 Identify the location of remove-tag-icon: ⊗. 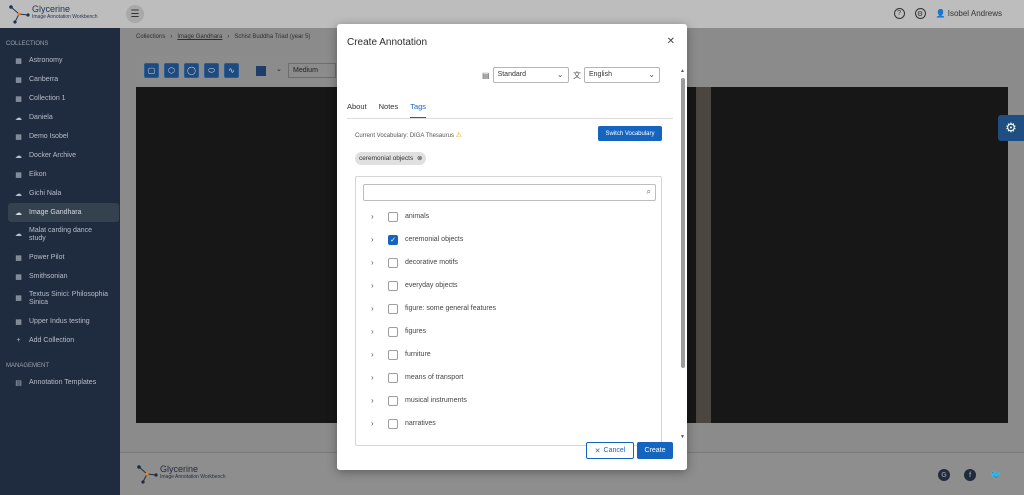
(419, 158).